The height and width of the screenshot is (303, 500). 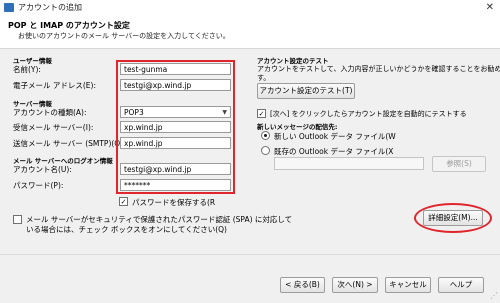 I want to click on password-label: パスワード(P):, so click(x=38, y=185).